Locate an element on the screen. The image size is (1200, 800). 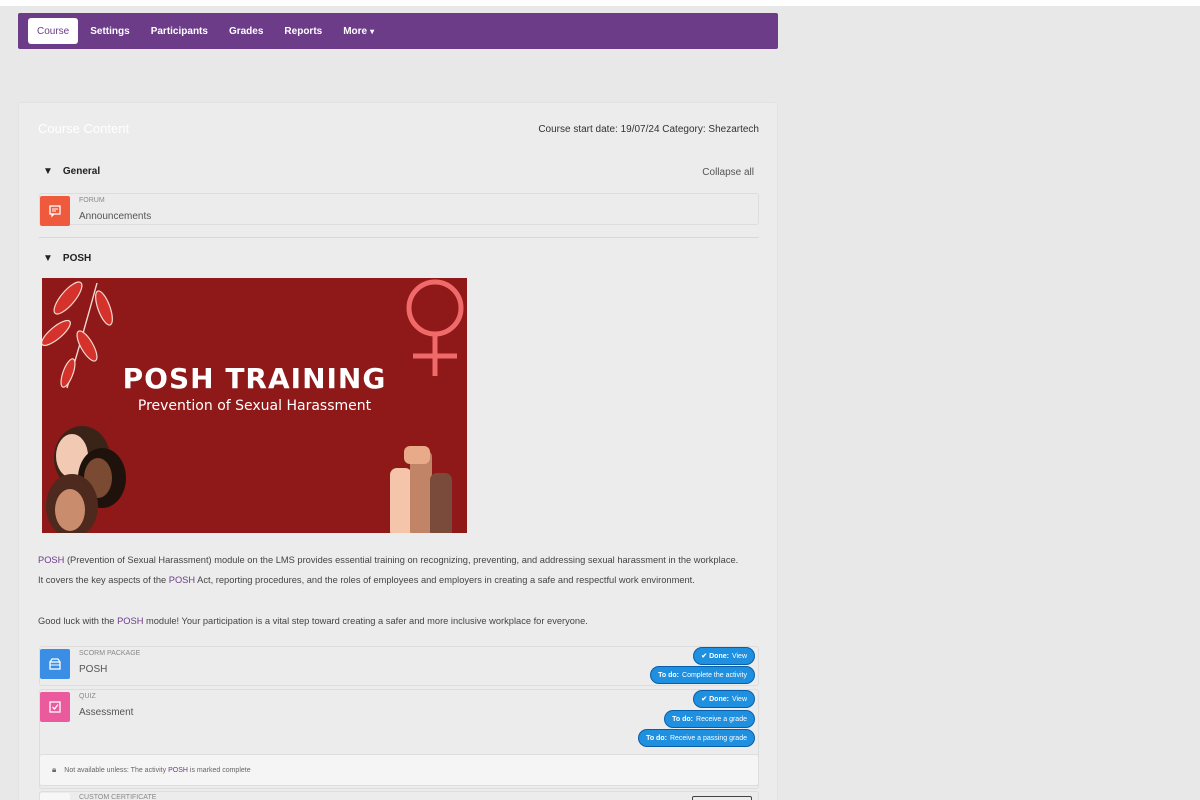
certificate-action-button is located at coordinates (722, 798).